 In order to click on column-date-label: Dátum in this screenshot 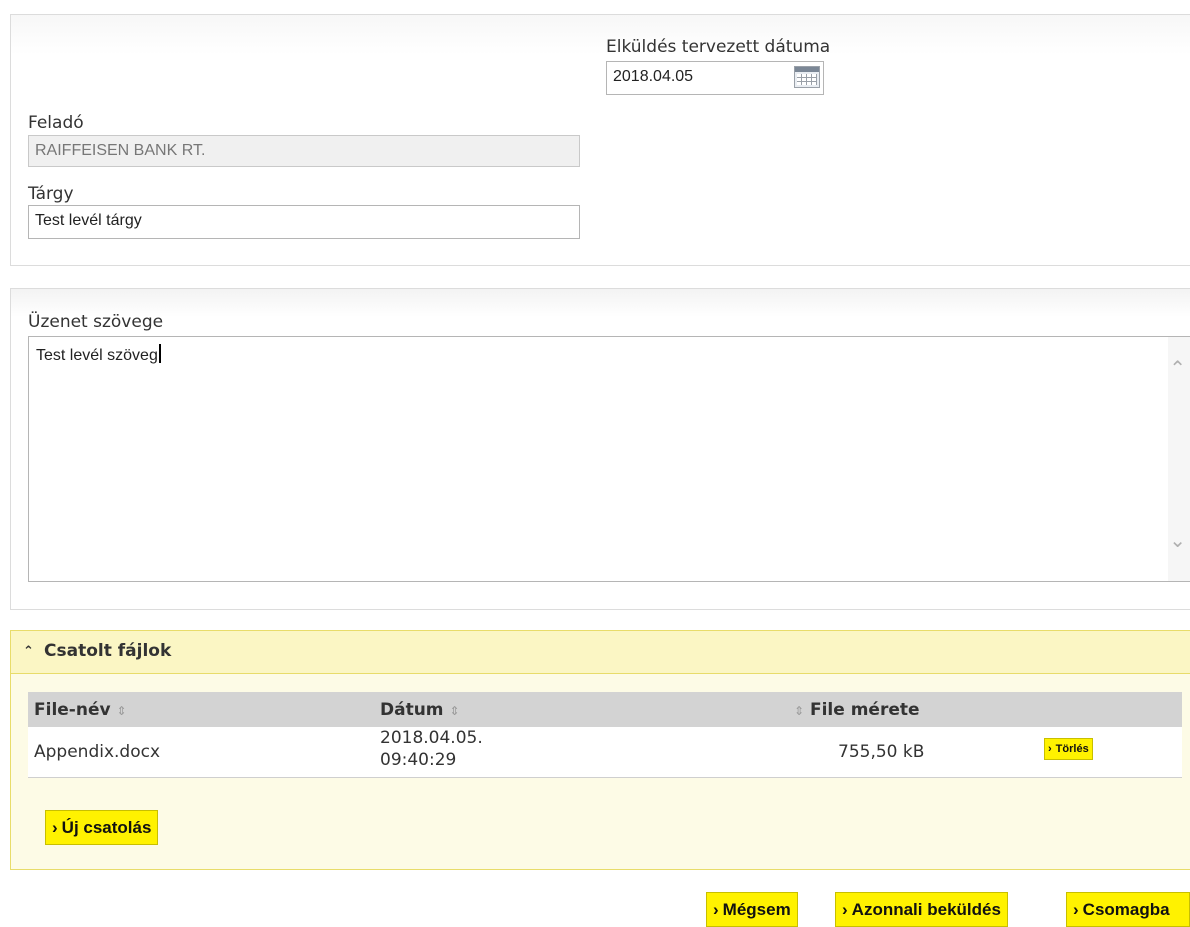, I will do `click(412, 710)`.